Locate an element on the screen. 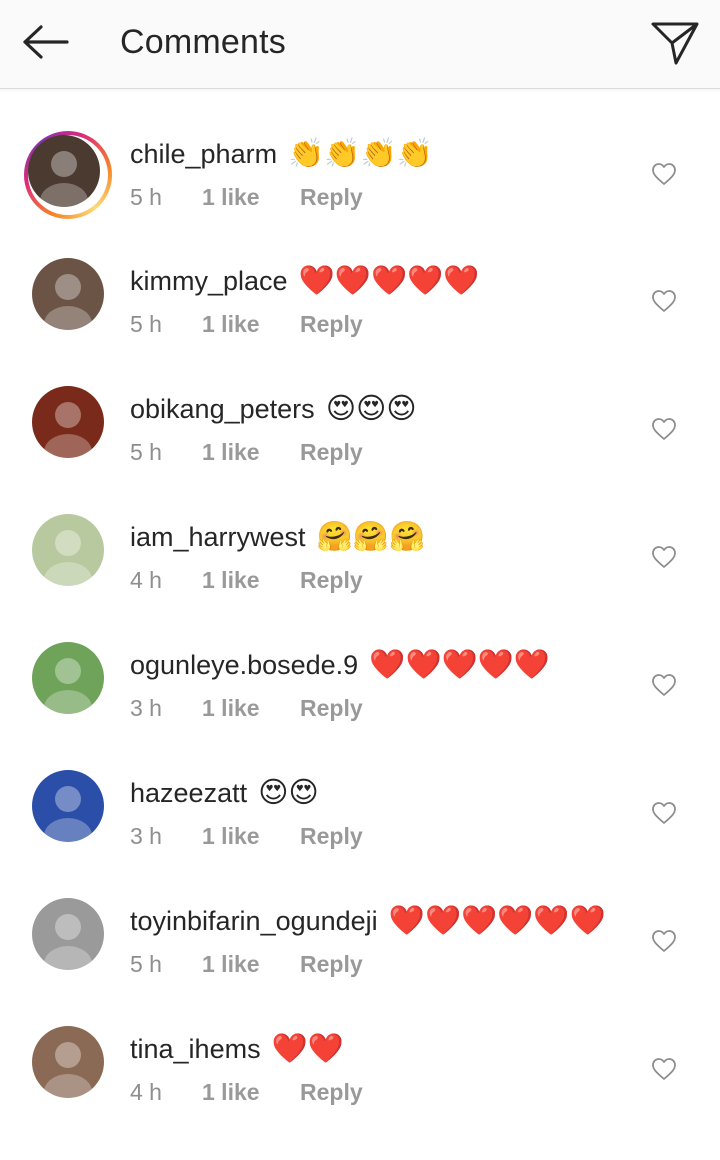 The image size is (720, 1160). comment-row: hazeezatt 😍😍 3 h 1 like Reply is located at coordinates (360, 792).